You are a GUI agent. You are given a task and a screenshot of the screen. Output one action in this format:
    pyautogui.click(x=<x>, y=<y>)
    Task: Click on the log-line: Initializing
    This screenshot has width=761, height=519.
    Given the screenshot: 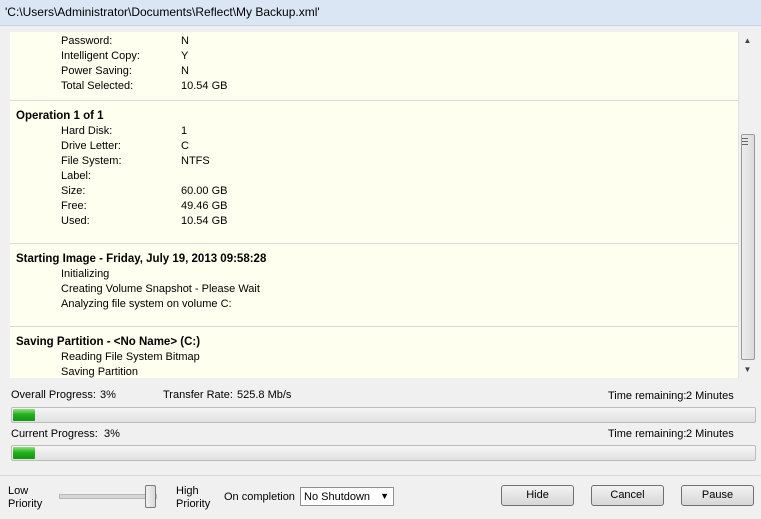 What is the action you would take?
    pyautogui.click(x=85, y=274)
    